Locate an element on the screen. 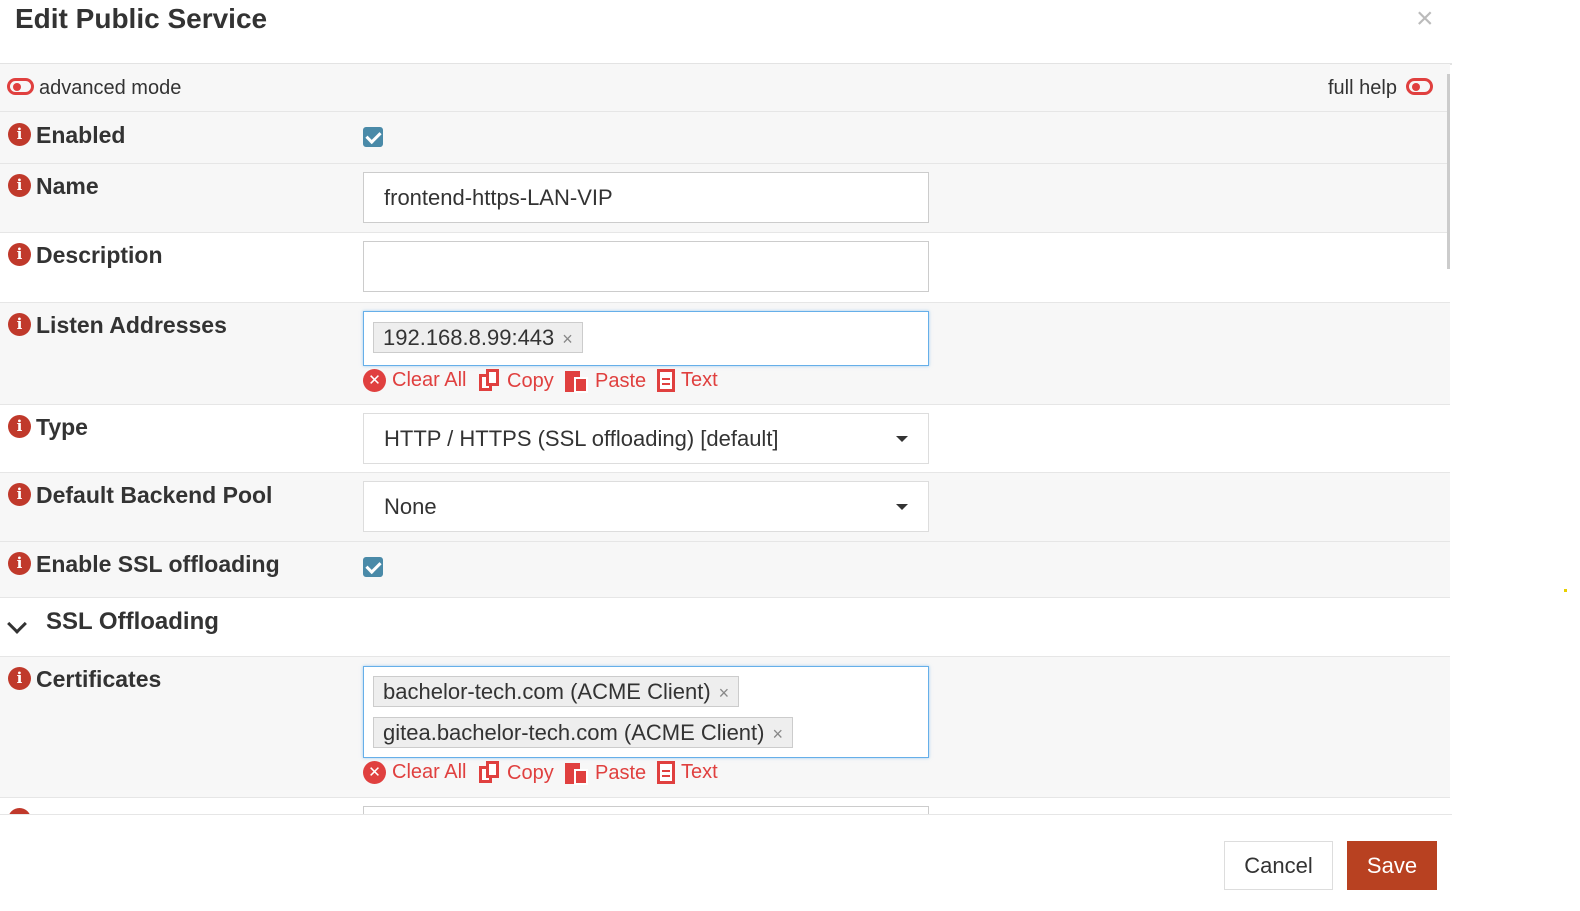 This screenshot has width=1580, height=911. full-help-toggle is located at coordinates (1419, 86).